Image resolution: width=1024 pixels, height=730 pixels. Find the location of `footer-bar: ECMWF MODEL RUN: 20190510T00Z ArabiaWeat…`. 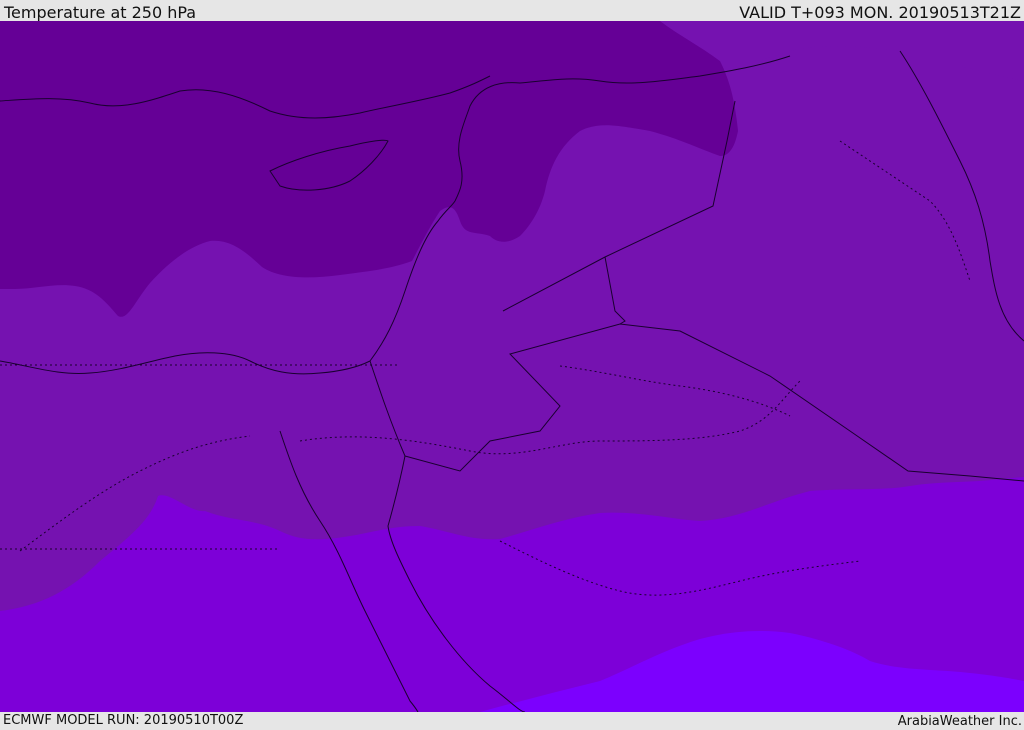

footer-bar: ECMWF MODEL RUN: 20190510T00Z ArabiaWeat… is located at coordinates (512, 720).